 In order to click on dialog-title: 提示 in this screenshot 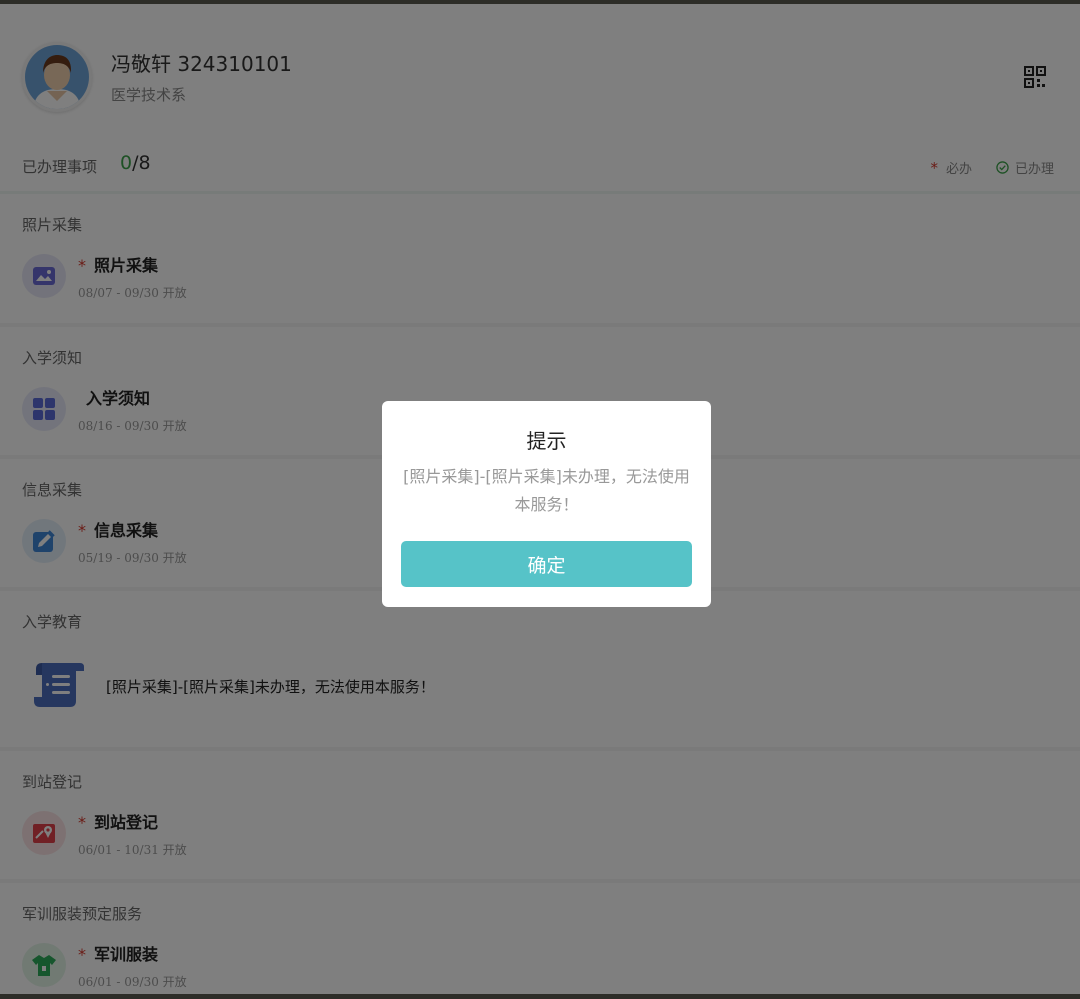, I will do `click(546, 441)`.